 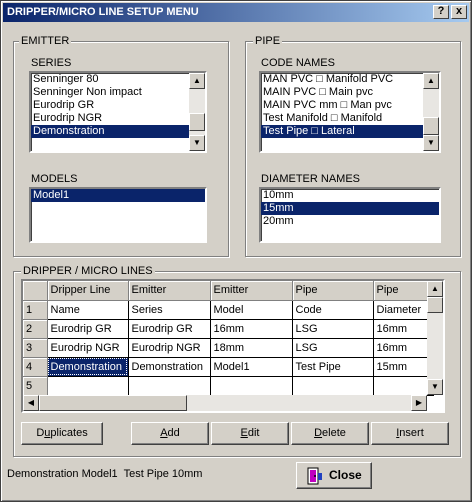 What do you see at coordinates (35, 386) in the screenshot?
I see `row-header: 5` at bounding box center [35, 386].